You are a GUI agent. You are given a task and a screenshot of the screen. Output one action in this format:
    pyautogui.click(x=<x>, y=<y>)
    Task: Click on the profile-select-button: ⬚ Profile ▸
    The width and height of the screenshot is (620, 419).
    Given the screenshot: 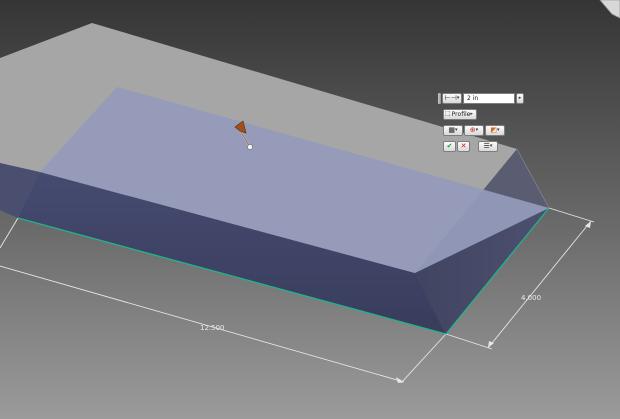 What is the action you would take?
    pyautogui.click(x=460, y=114)
    